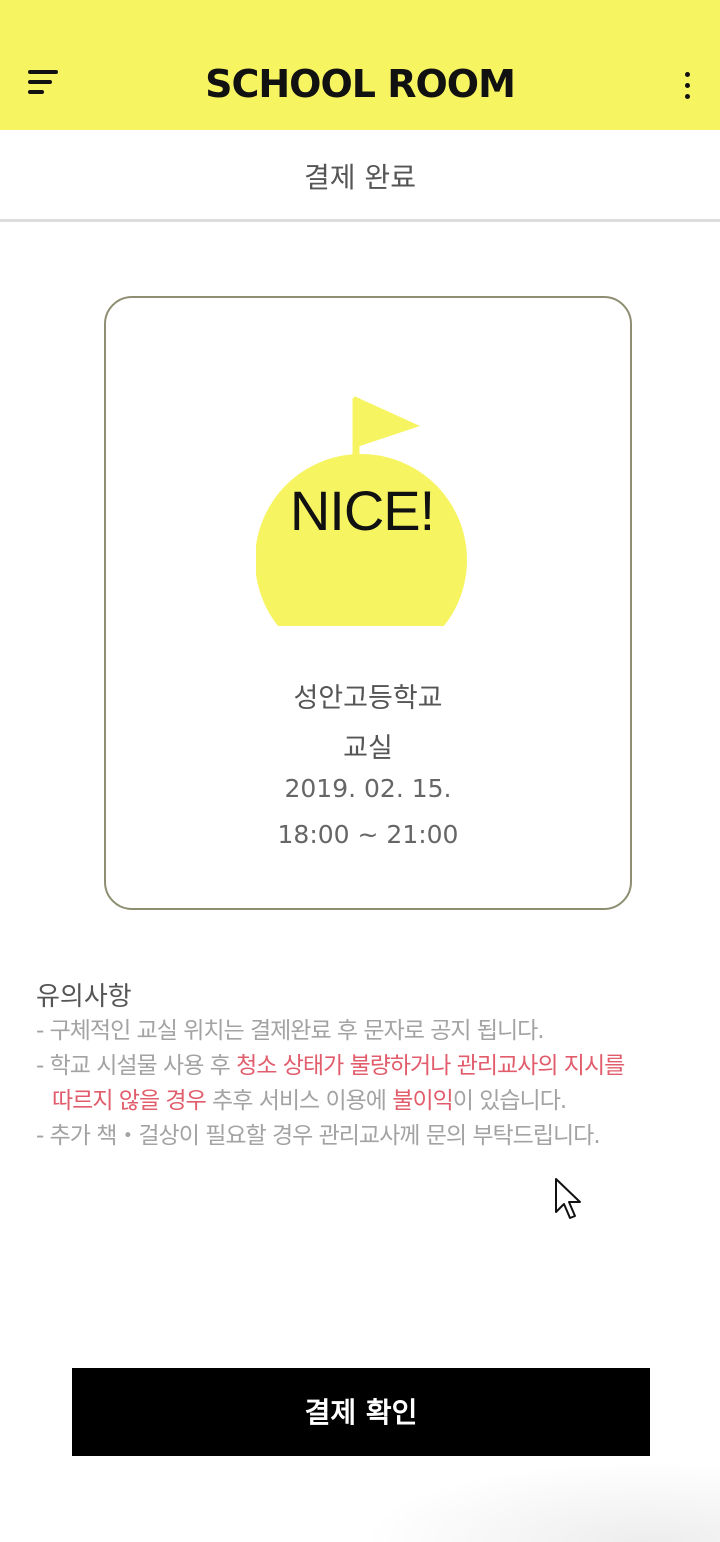  What do you see at coordinates (568, 1198) in the screenshot?
I see `mouse-cursor-icon` at bounding box center [568, 1198].